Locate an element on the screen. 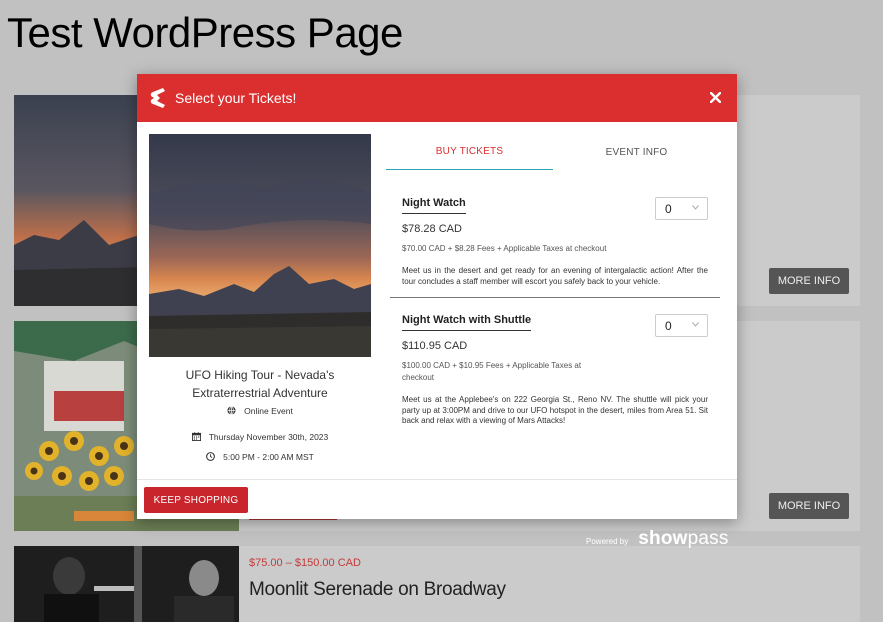  powered-by-label: Powered by is located at coordinates (607, 541).